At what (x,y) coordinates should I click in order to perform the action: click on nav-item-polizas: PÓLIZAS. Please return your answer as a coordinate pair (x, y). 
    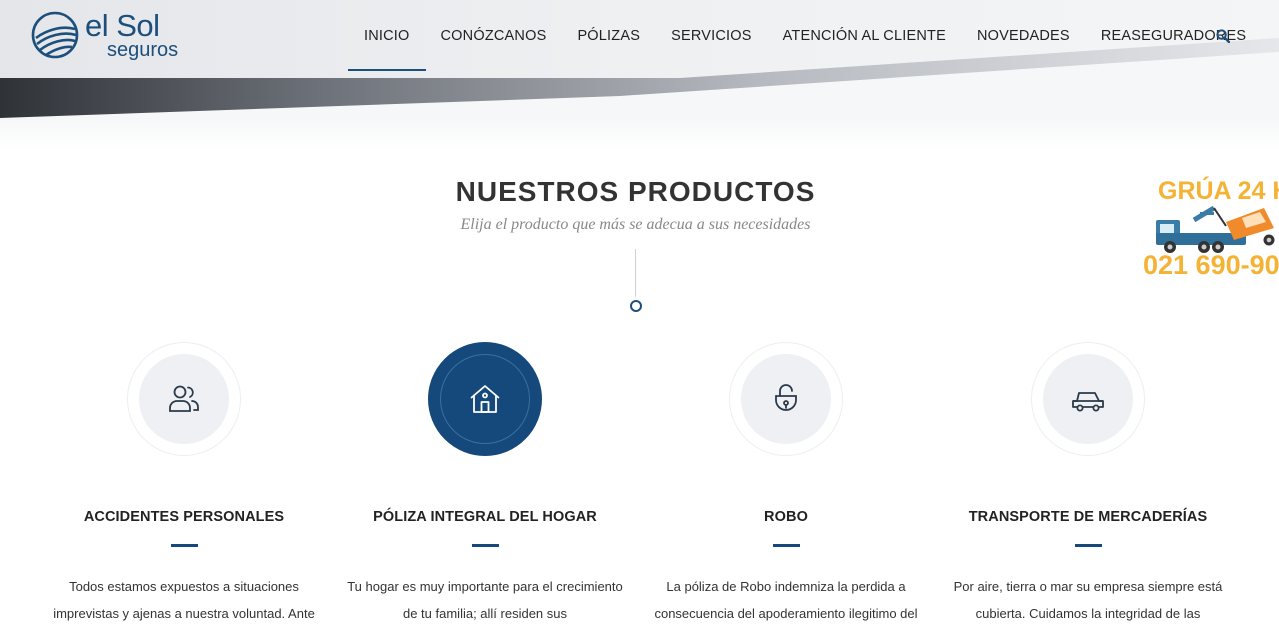
    Looking at the image, I should click on (608, 36).